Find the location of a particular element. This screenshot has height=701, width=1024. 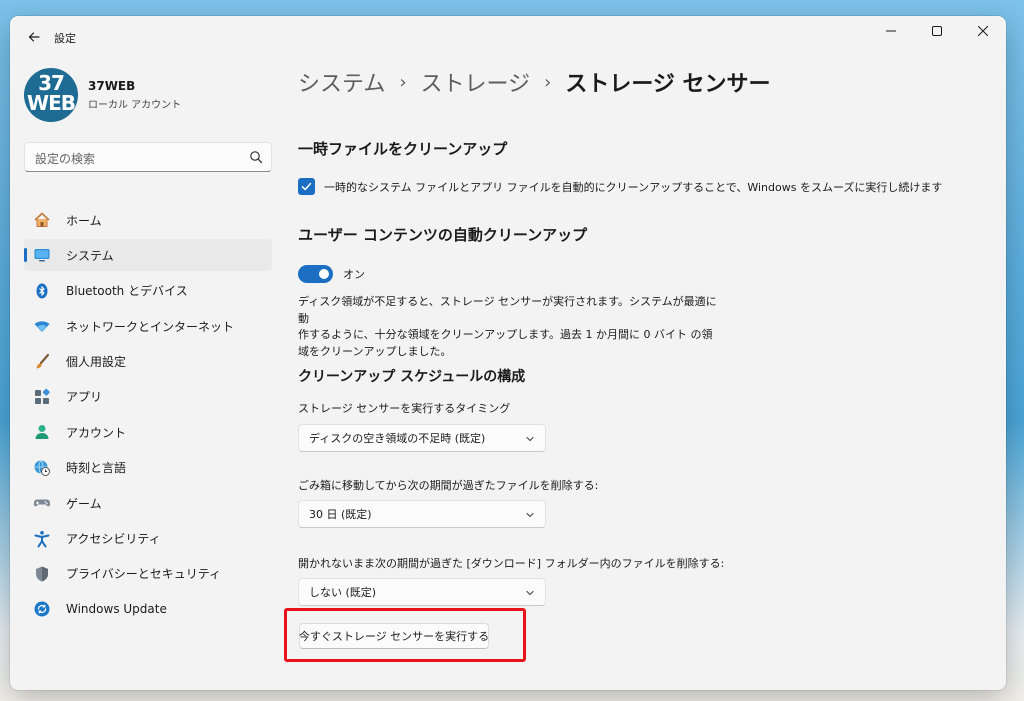

page-title: ストレージ センサー is located at coordinates (668, 84).